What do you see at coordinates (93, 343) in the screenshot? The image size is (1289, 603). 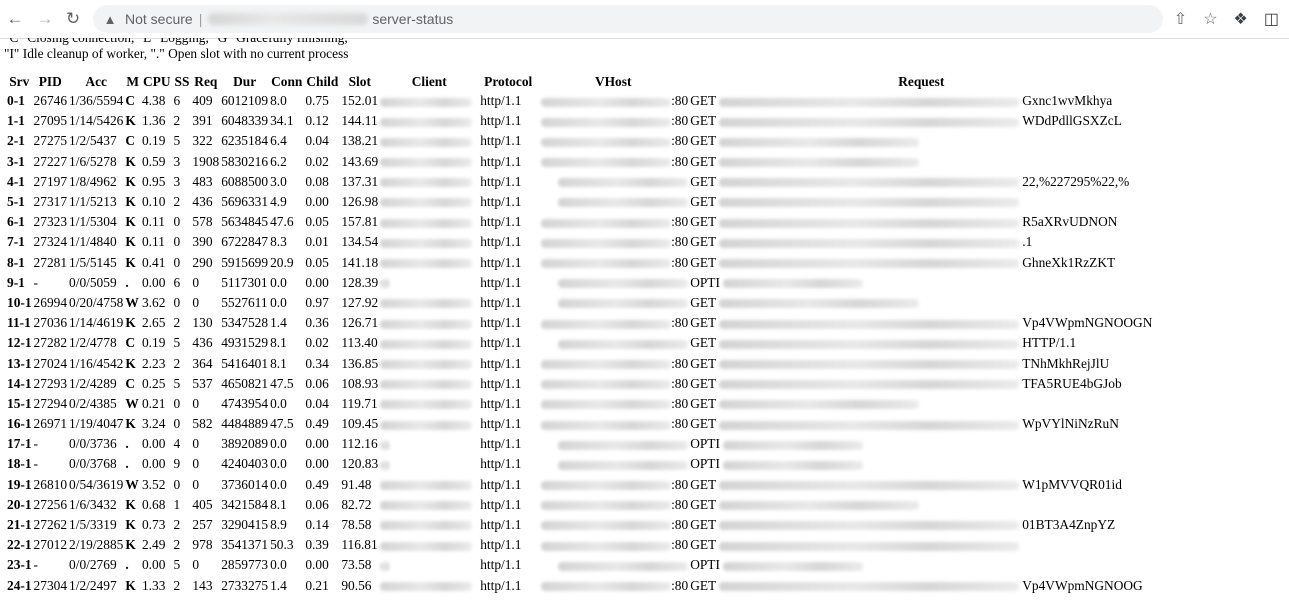 I see `cell-acc: 1/2/4778` at bounding box center [93, 343].